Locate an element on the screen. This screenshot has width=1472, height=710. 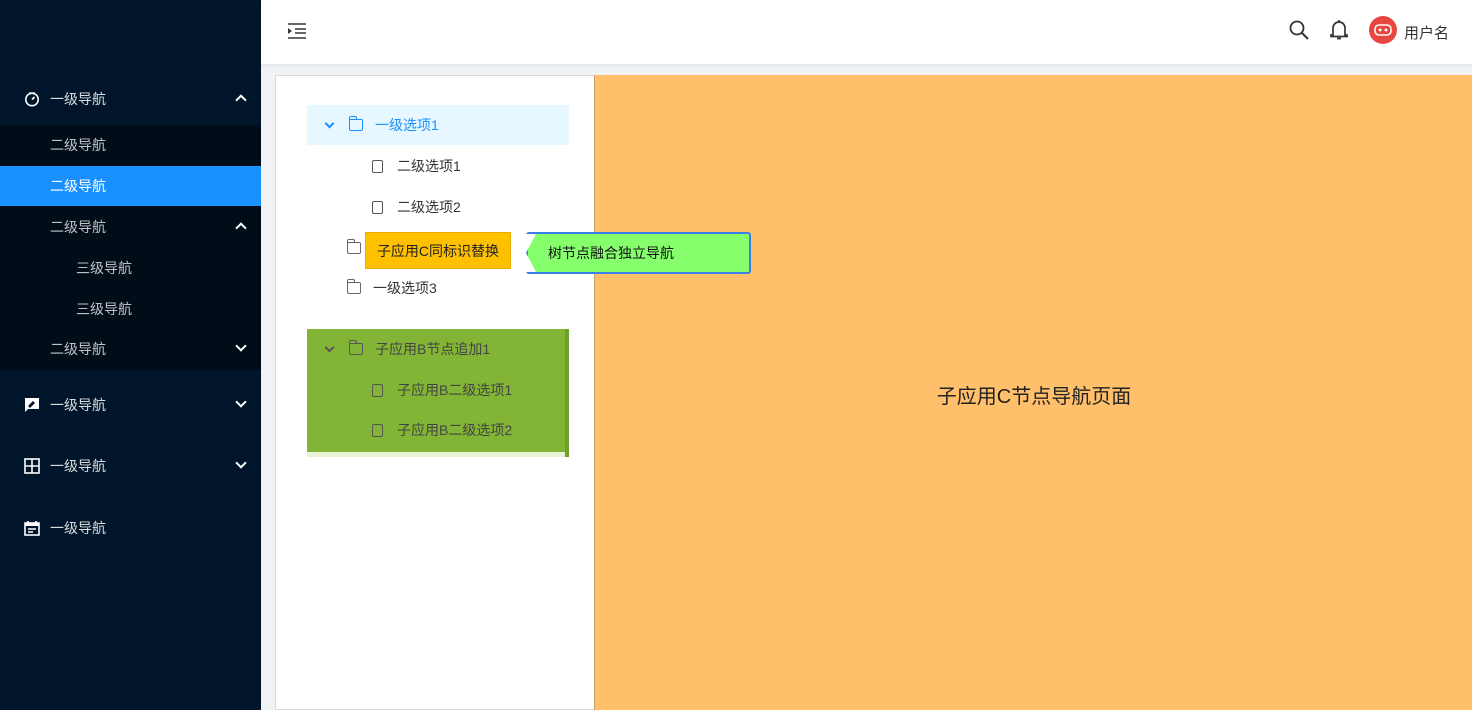
subapp-b-block: 子应用B节点追加1 子应用B二级选项1 子应用B二级选项2 is located at coordinates (438, 393).